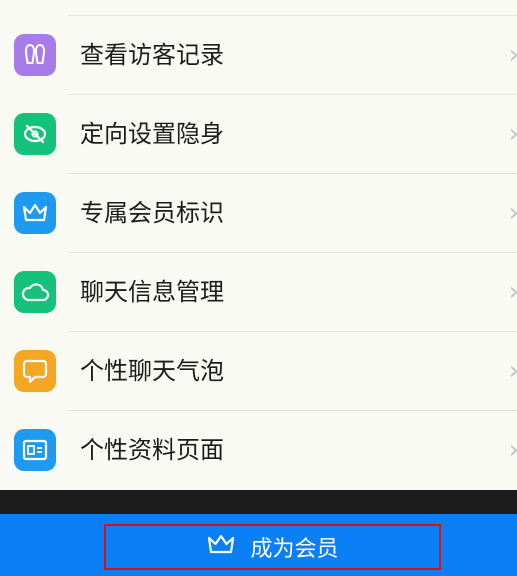 The width and height of the screenshot is (517, 576). What do you see at coordinates (258, 55) in the screenshot?
I see `menu-item-visitor-records: 查看访客记录 ›` at bounding box center [258, 55].